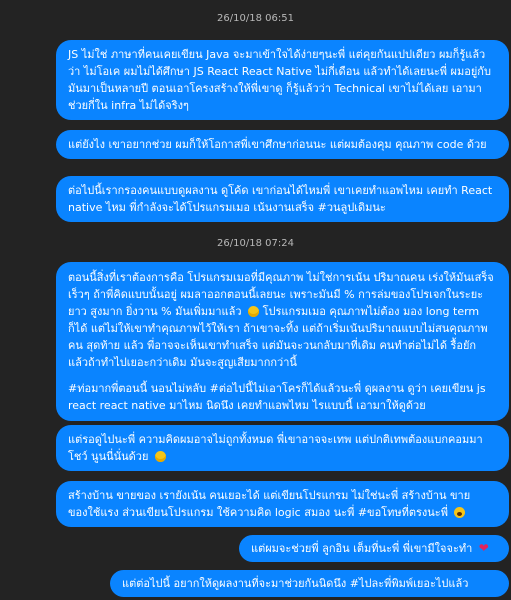  Describe the element at coordinates (255, 18) in the screenshot. I see `timestamp: 26/10/18 06:51` at that location.